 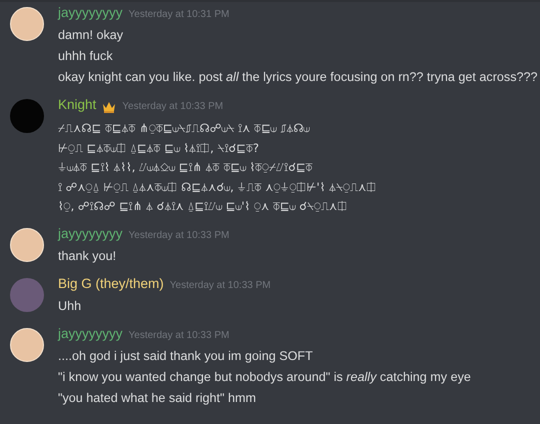 I want to click on message-text: uhhh fuck, so click(x=86, y=56).